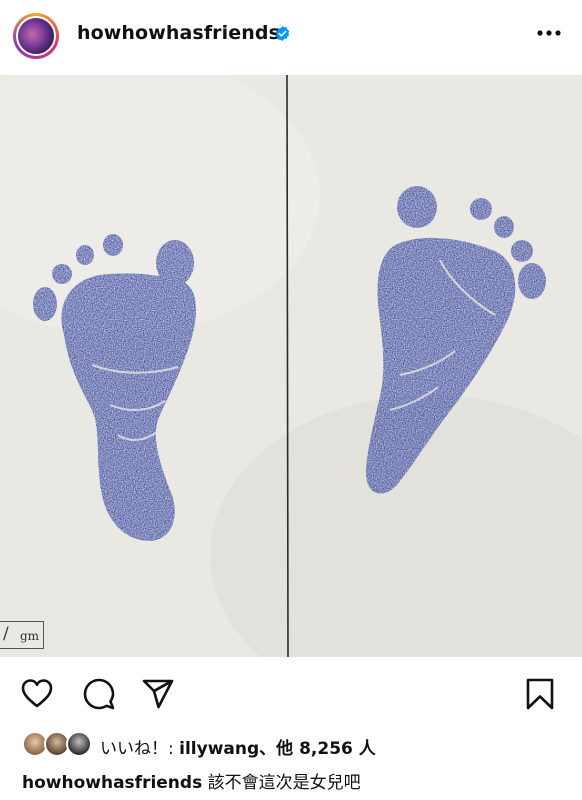  I want to click on liker-avatar, so click(79, 744).